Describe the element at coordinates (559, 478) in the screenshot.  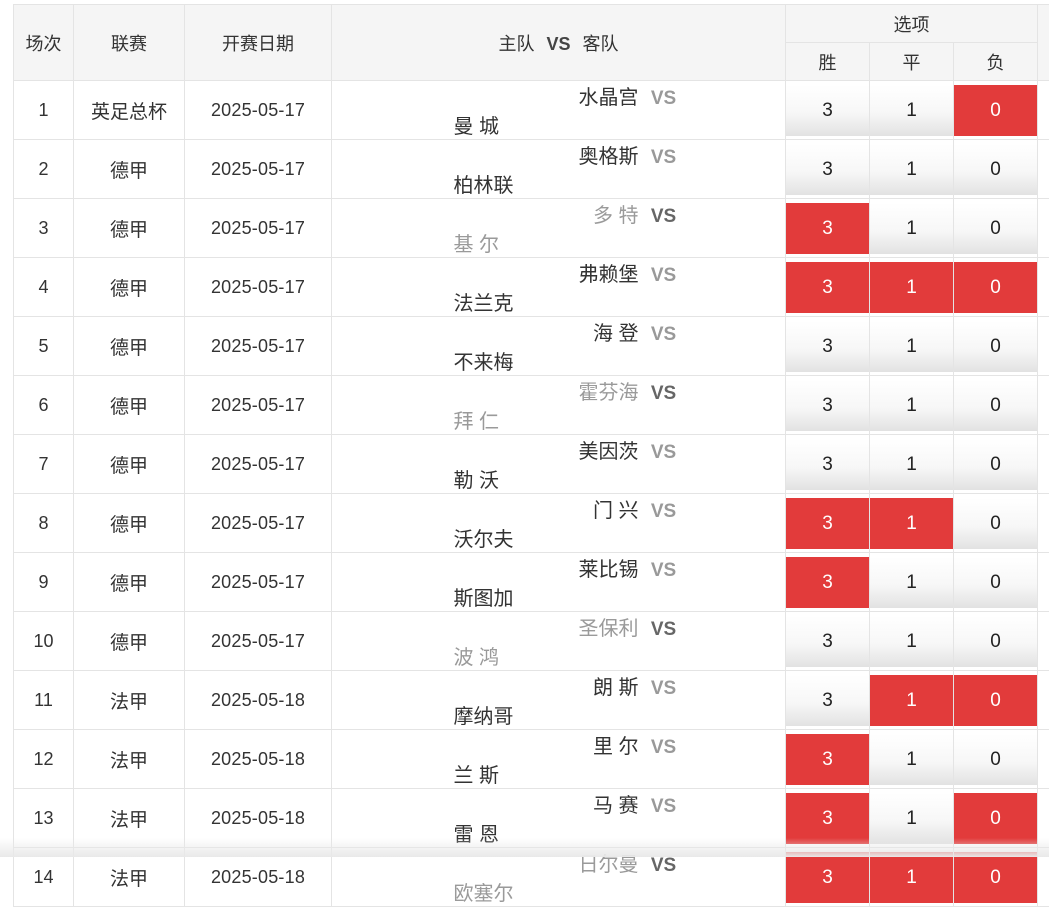
I see `away-team: 勒 沃` at that location.